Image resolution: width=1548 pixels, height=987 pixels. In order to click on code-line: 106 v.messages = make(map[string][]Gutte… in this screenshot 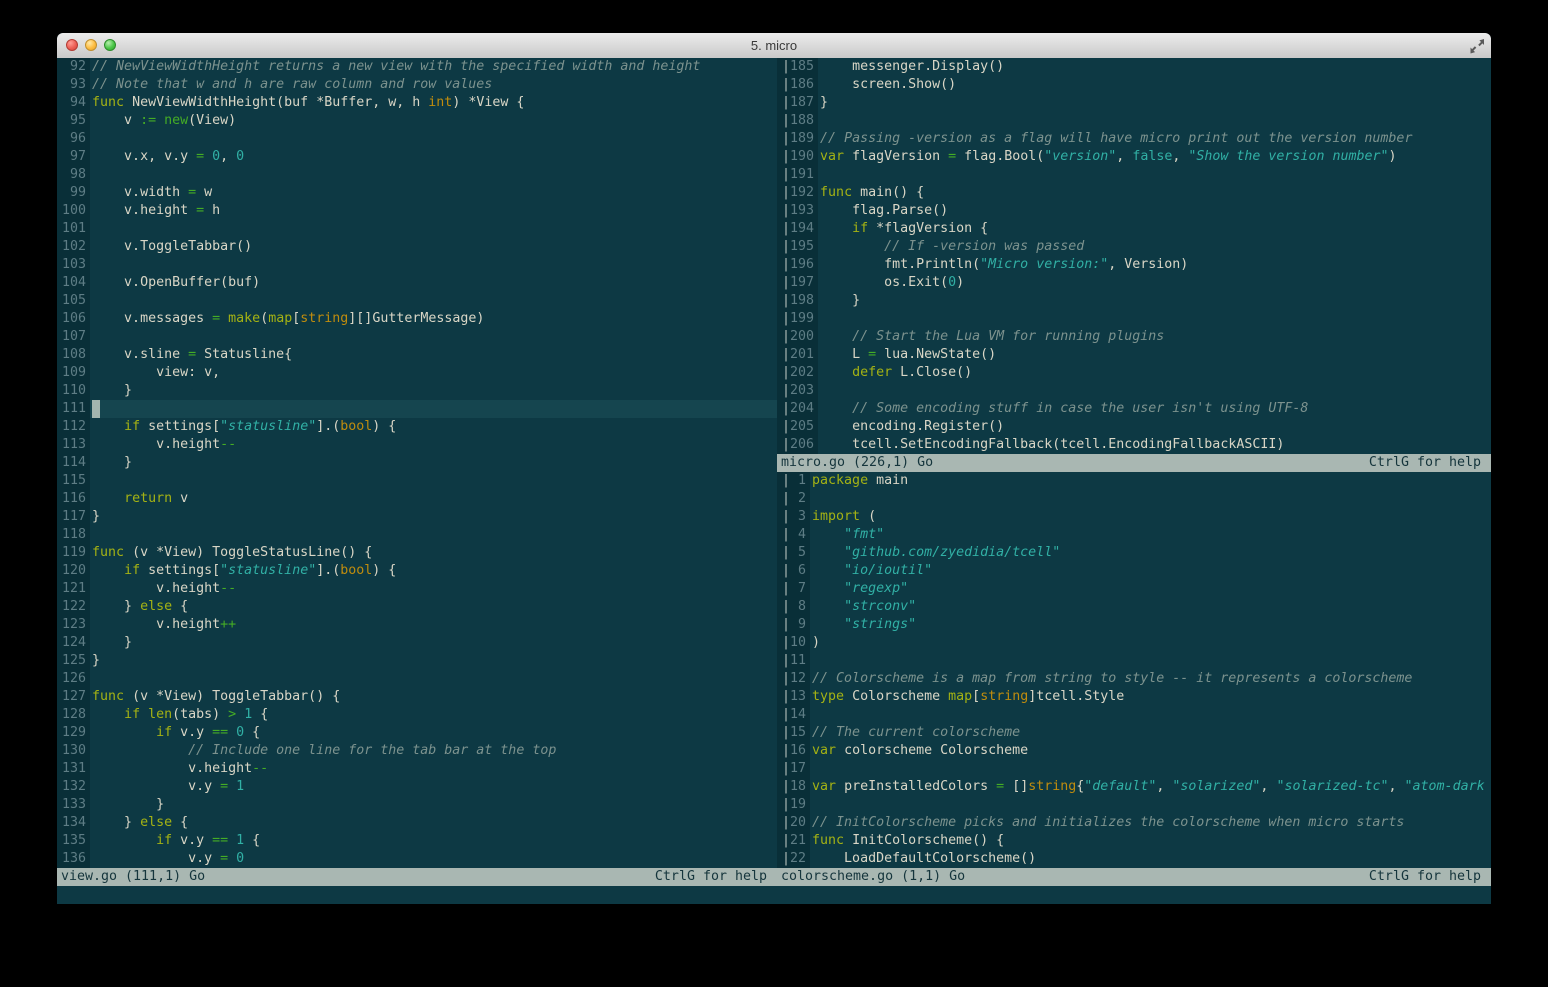, I will do `click(417, 319)`.